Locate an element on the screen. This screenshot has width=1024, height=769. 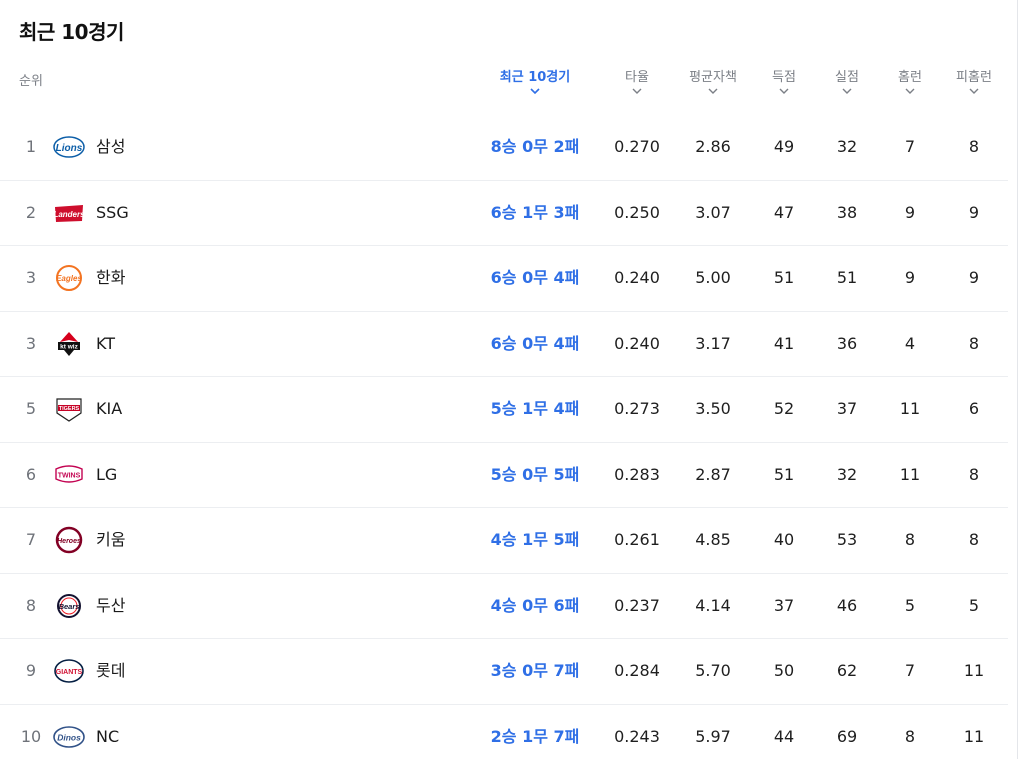
recent-record-cell: 5승 0무 5패 is located at coordinates (535, 475).